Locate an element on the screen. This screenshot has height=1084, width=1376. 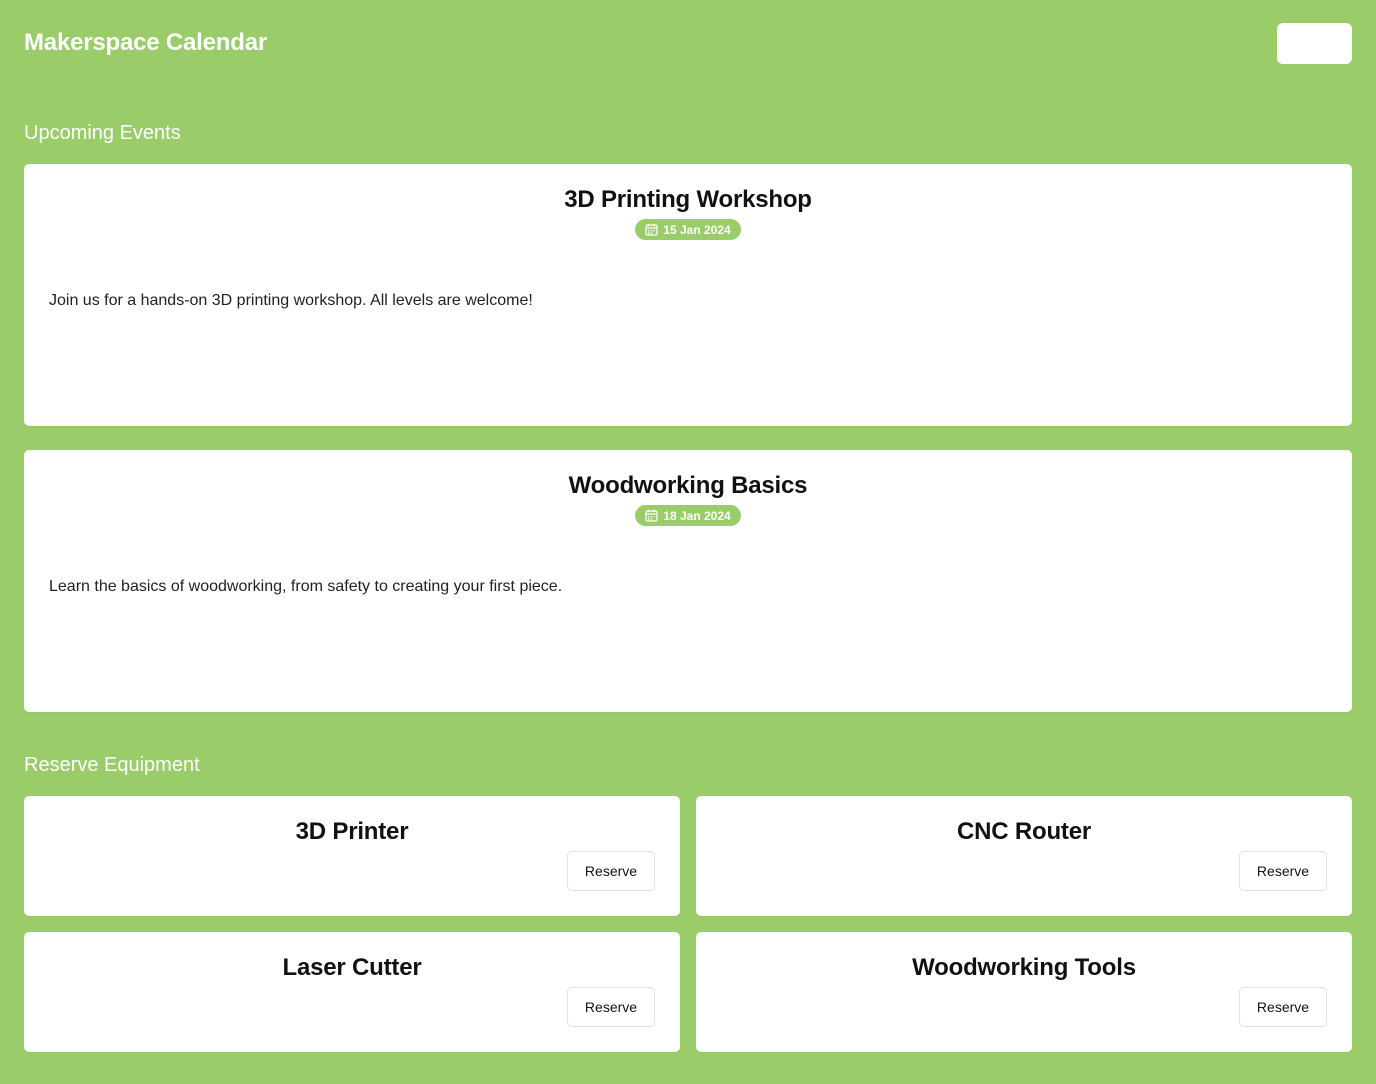
equipment-name: Laser Cutter is located at coordinates (352, 967).